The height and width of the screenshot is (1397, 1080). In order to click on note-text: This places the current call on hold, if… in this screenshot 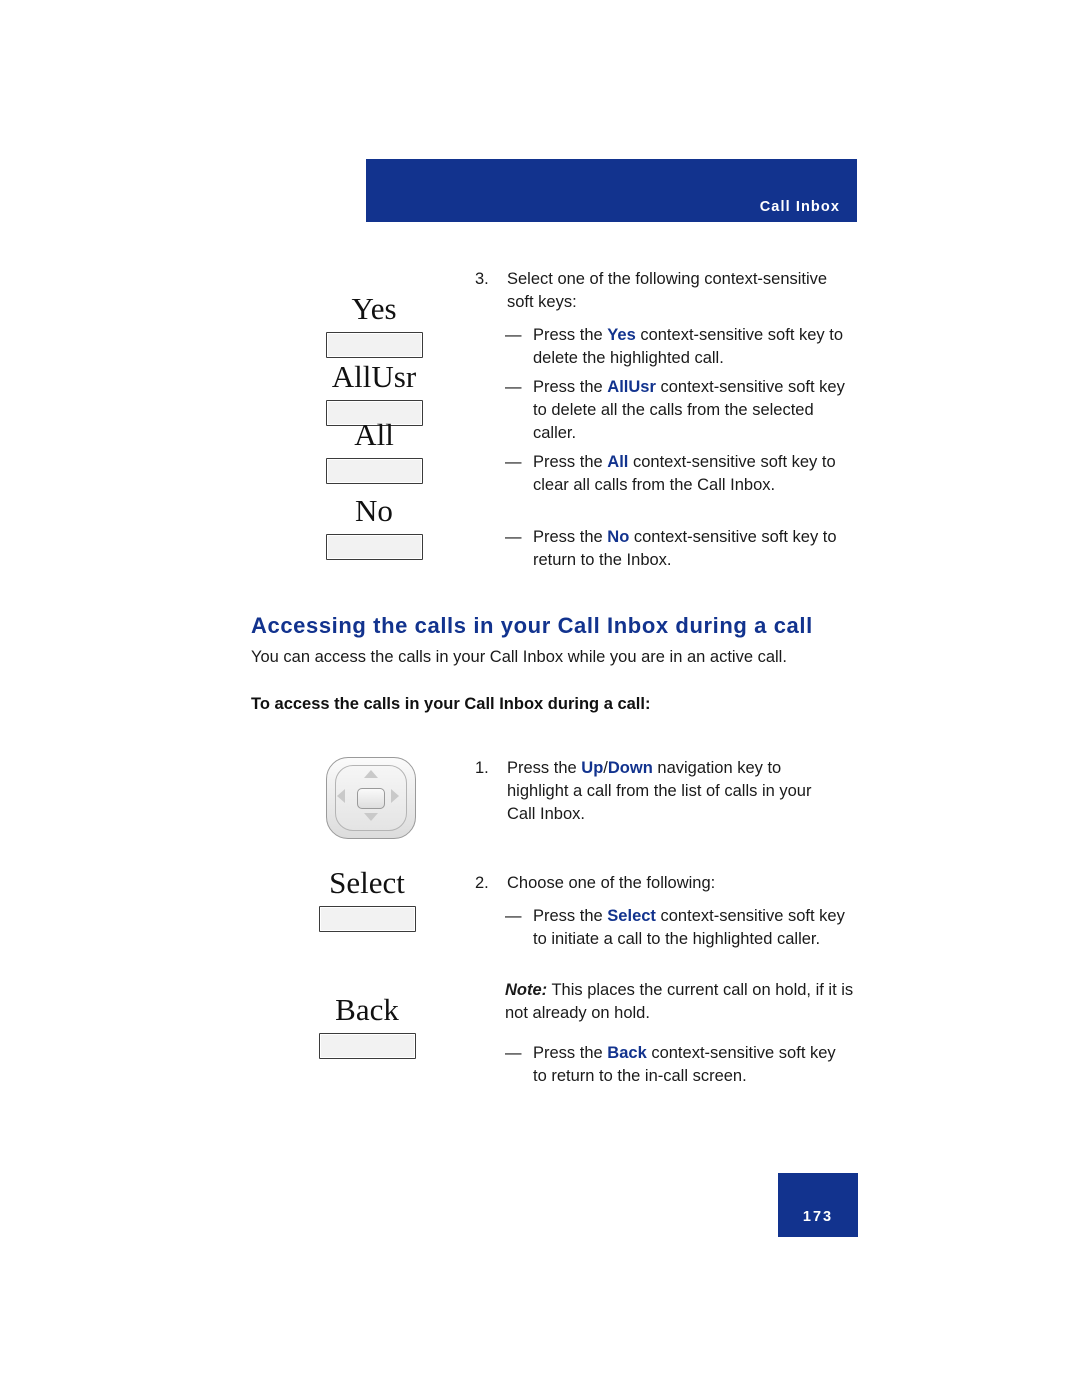, I will do `click(679, 1002)`.